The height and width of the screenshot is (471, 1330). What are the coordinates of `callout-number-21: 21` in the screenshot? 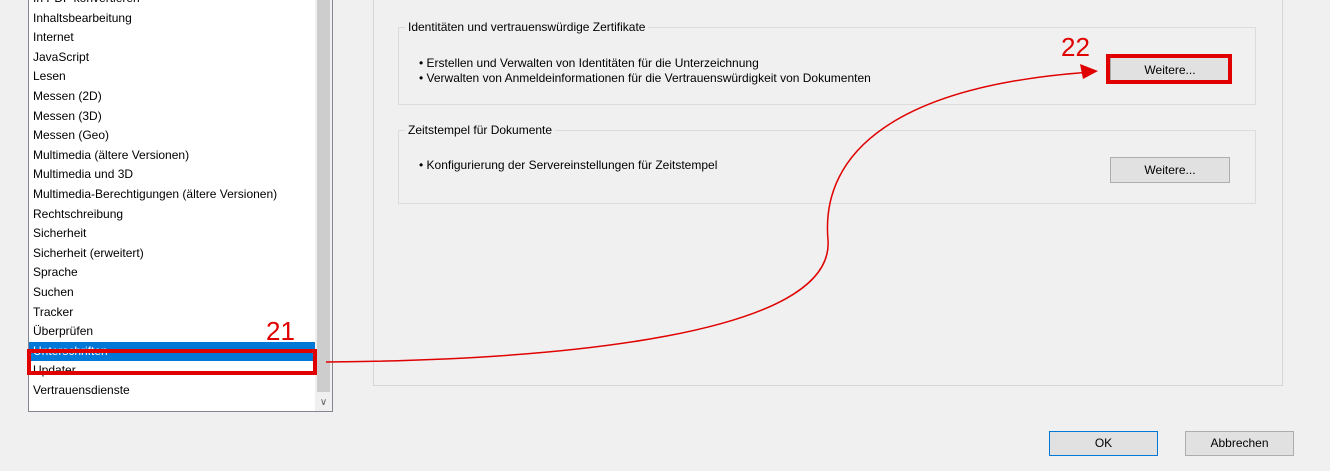 It's located at (280, 331).